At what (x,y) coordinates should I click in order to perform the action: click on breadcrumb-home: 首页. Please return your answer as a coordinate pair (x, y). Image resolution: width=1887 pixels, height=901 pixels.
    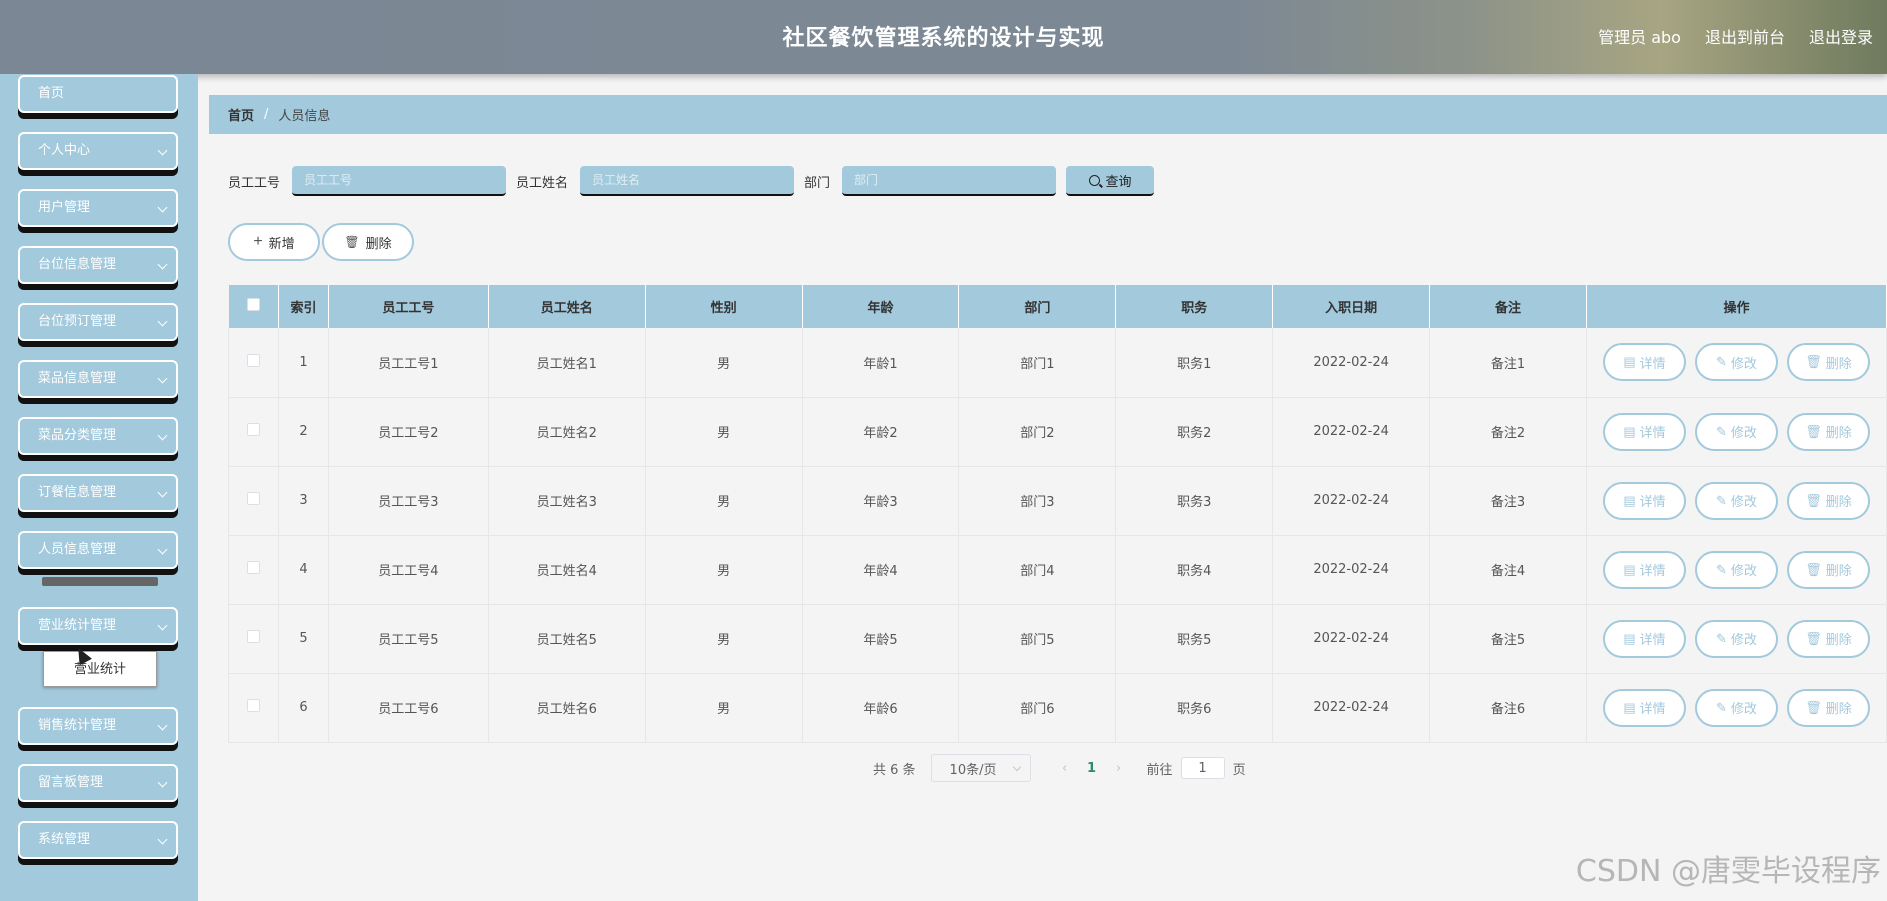
    Looking at the image, I should click on (241, 114).